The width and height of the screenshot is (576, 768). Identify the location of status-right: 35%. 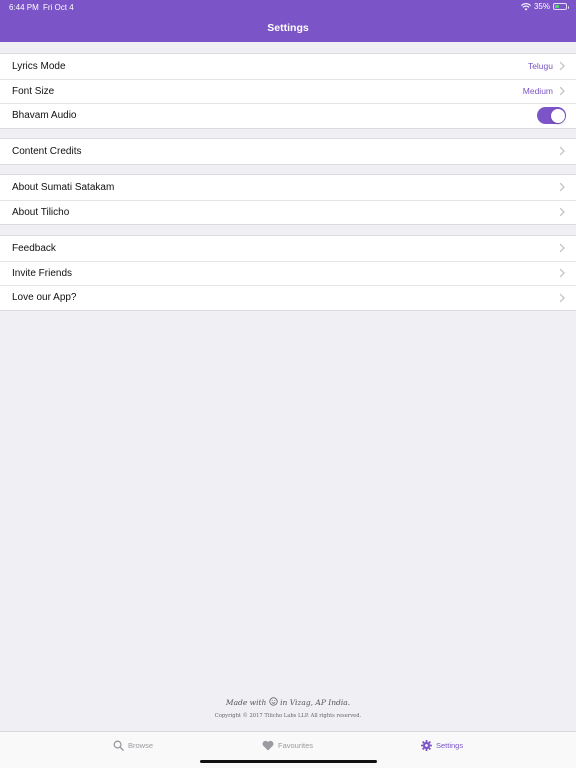
(545, 6).